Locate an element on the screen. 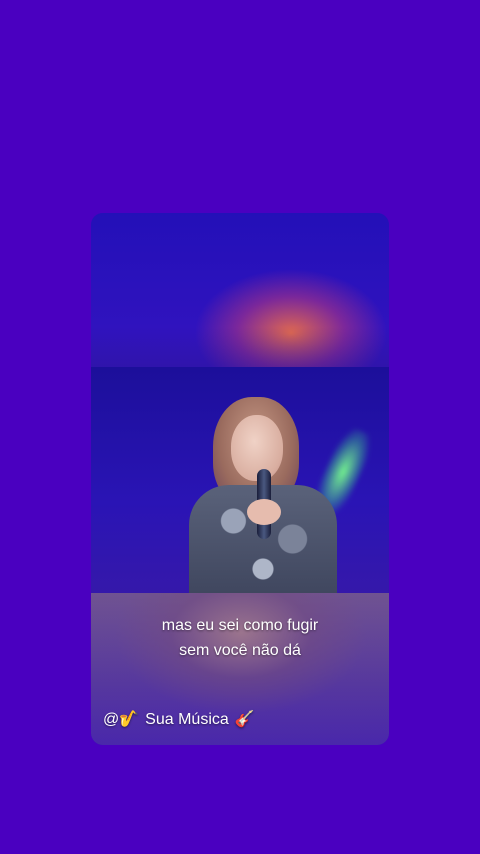  stage-light-glow is located at coordinates (240, 290).